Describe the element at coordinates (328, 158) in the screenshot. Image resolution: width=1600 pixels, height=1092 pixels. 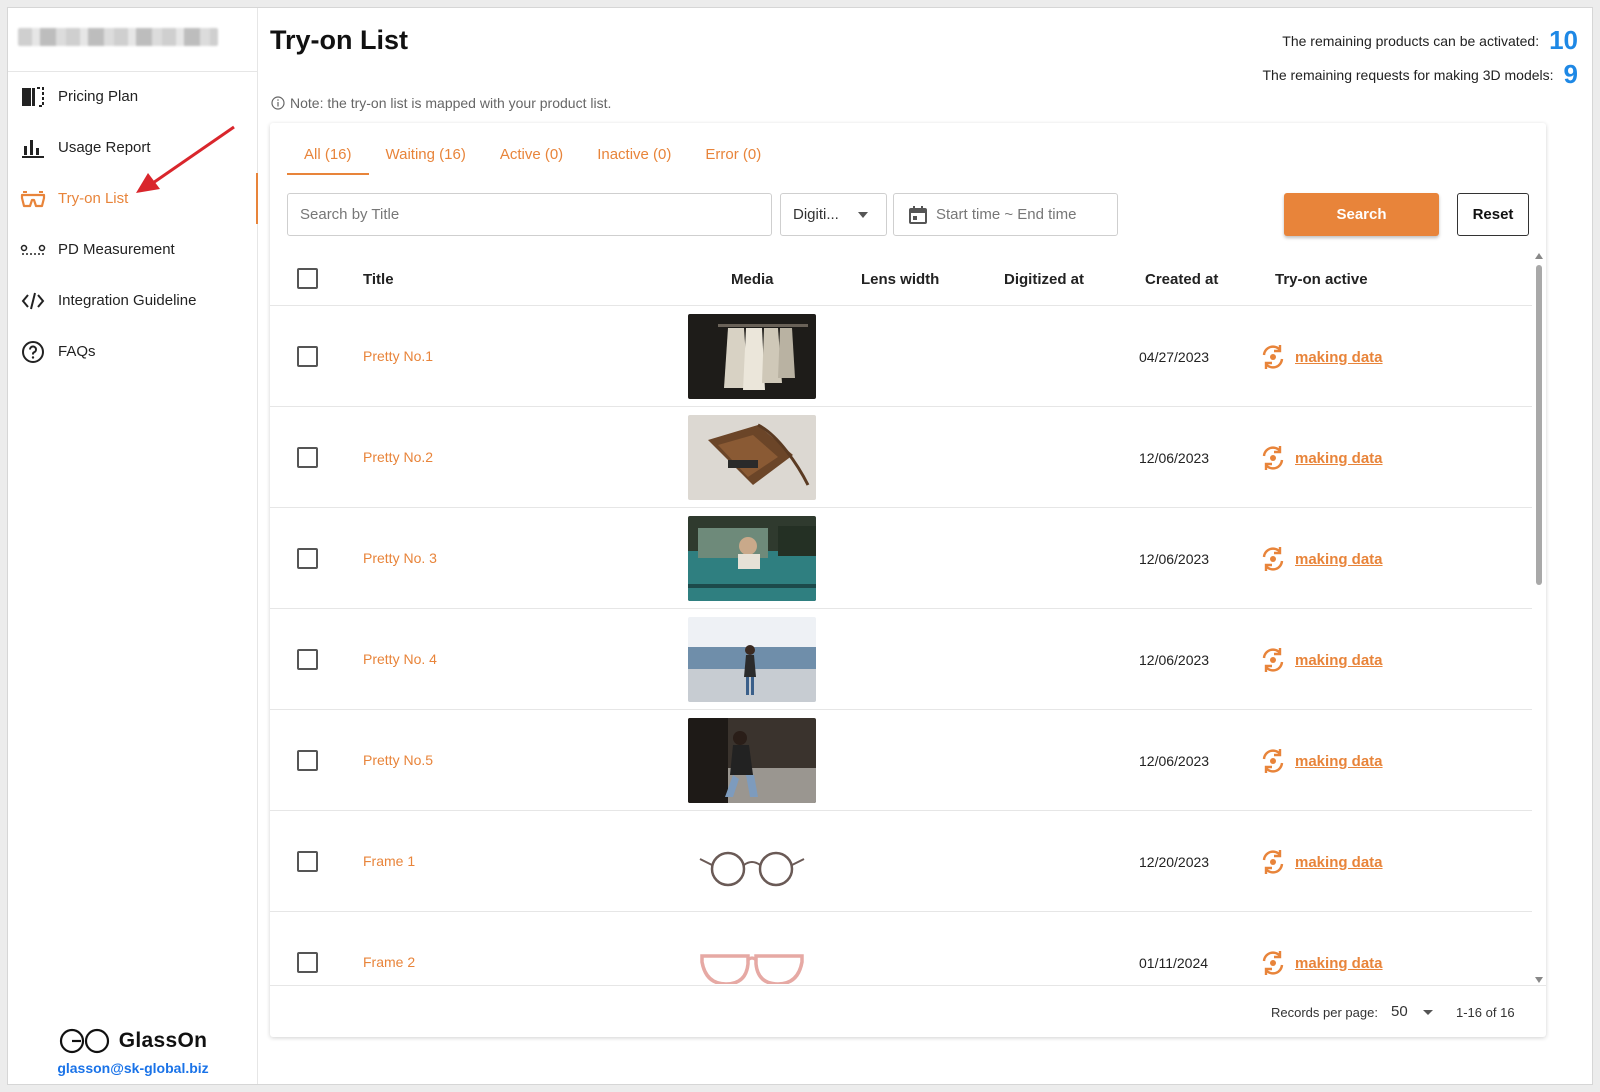
I see `tab-all: All (16)` at that location.